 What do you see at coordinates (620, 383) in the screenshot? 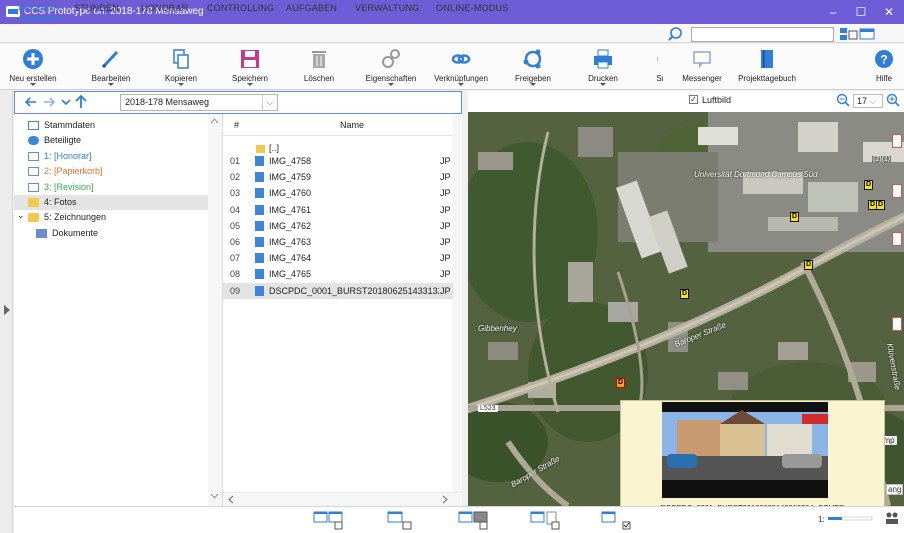
I see `selected-photo-marker: D` at bounding box center [620, 383].